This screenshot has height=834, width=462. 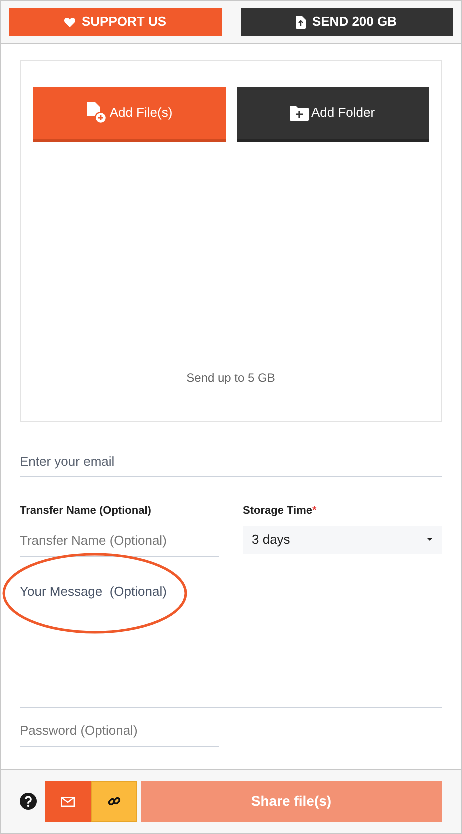 I want to click on link-icon, so click(x=114, y=801).